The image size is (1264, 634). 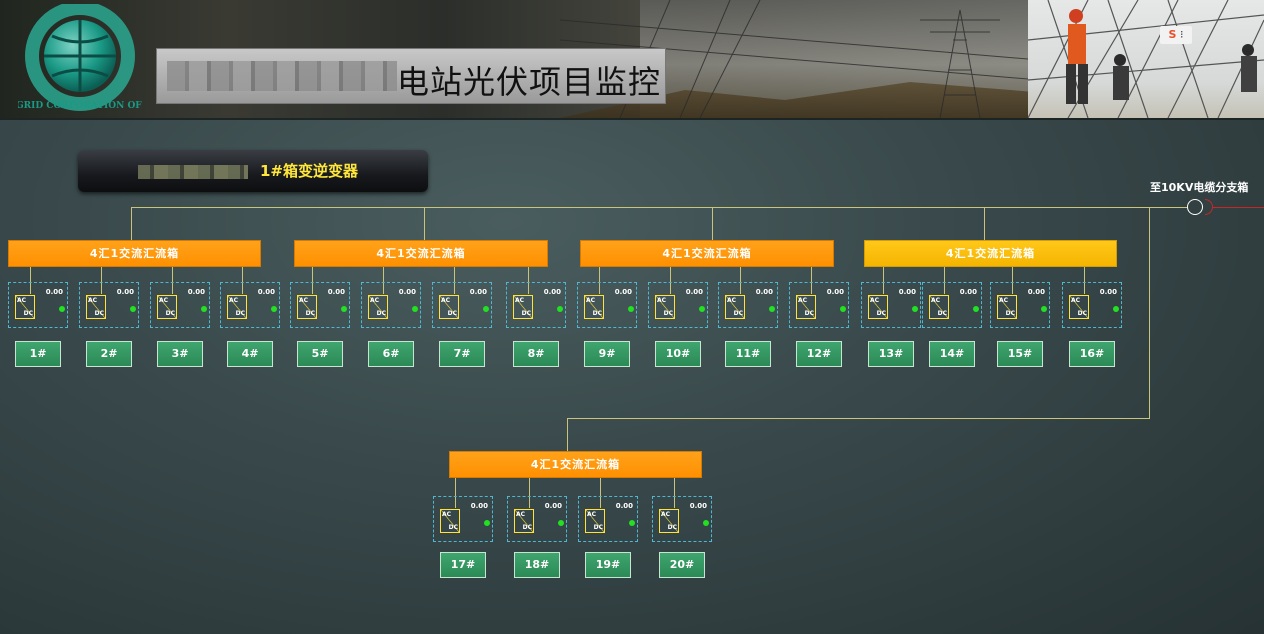 I want to click on feeder-label: 至10KV电缆分支箱, so click(x=1199, y=187).